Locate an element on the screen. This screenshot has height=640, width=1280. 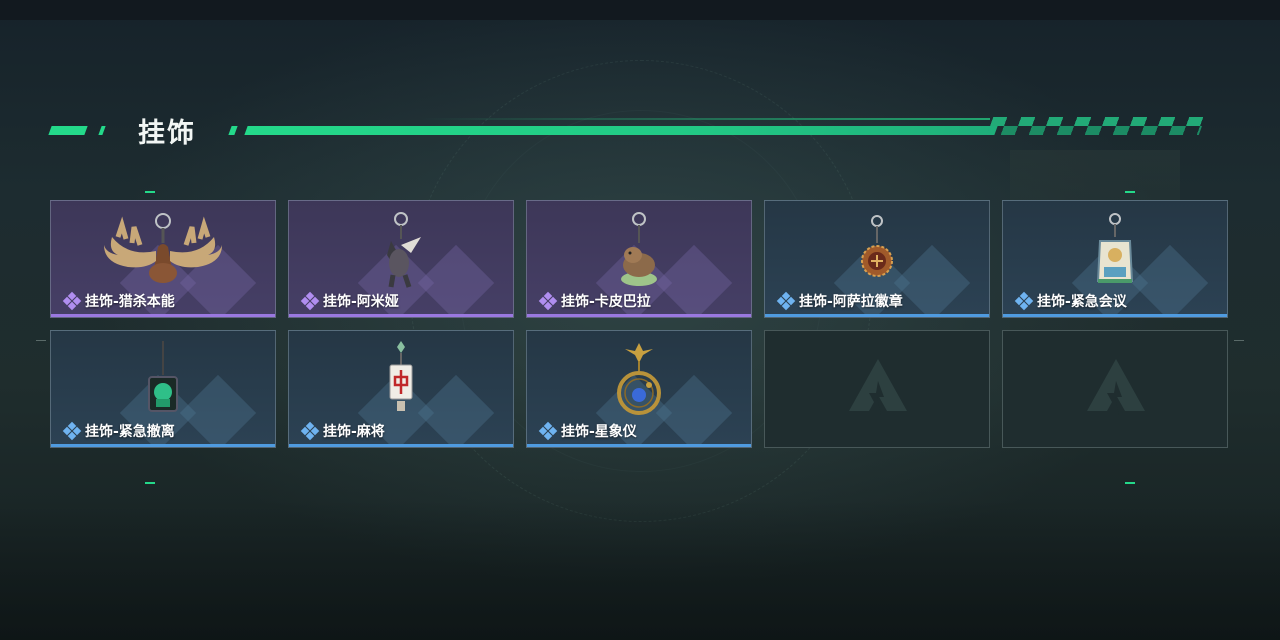
charm-label: 挂饰-阿萨拉徽章 is located at coordinates (839, 301).